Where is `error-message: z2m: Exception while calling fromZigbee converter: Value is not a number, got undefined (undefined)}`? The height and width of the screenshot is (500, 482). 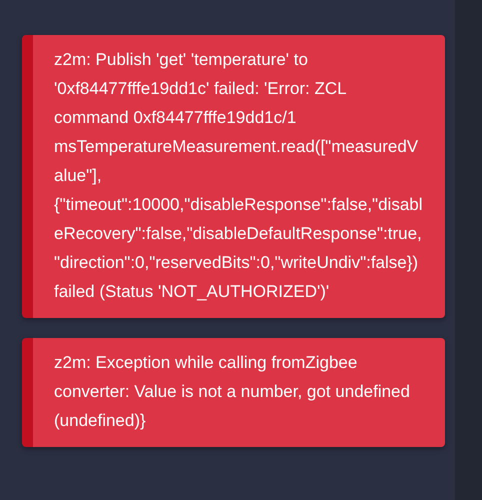
error-message: z2m: Exception while calling fromZigbee converter: Value is not a number, got undefined (undefined)} is located at coordinates (232, 392).